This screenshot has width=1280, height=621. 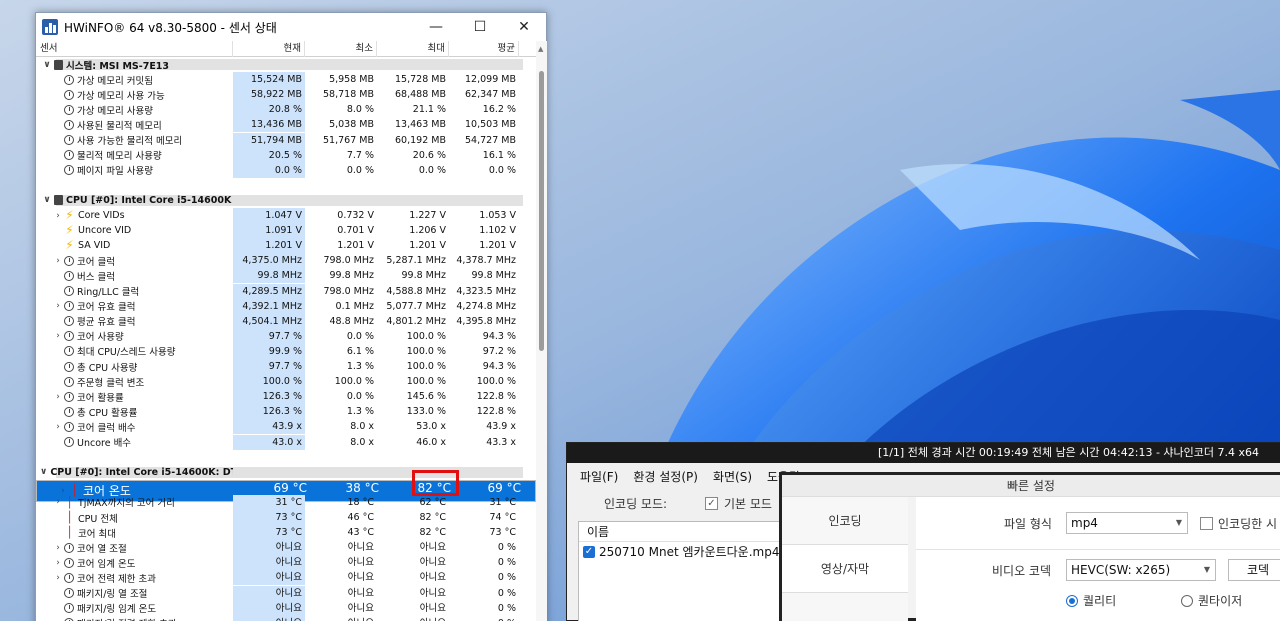 I want to click on table-row: › ⚡ Core VIDs 1.047 V 0.732 V 1.227 V 1.053 V, so click(x=286, y=216).